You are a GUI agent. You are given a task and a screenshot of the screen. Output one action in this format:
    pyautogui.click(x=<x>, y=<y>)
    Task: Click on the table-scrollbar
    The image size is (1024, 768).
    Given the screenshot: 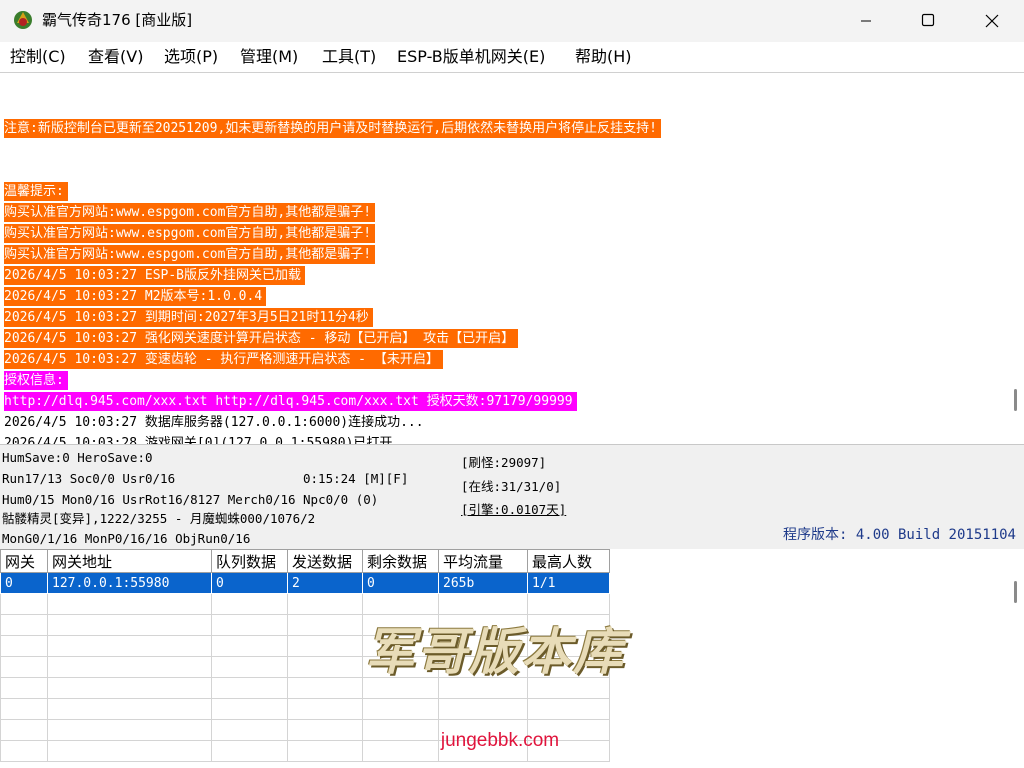 What is the action you would take?
    pyautogui.click(x=1015, y=658)
    